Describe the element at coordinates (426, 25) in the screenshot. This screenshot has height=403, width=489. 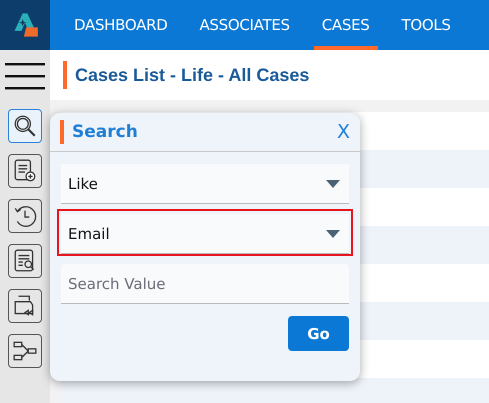
I see `nav-tab: TOOLS` at that location.